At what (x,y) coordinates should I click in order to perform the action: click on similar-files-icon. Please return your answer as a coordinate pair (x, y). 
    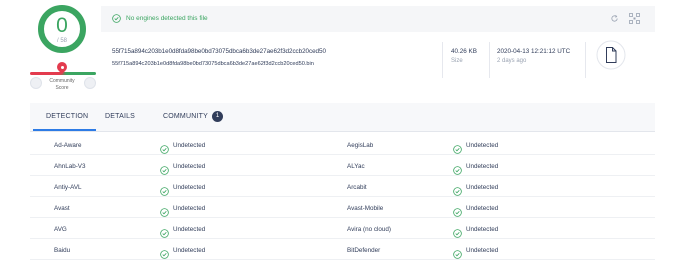
    Looking at the image, I should click on (634, 18).